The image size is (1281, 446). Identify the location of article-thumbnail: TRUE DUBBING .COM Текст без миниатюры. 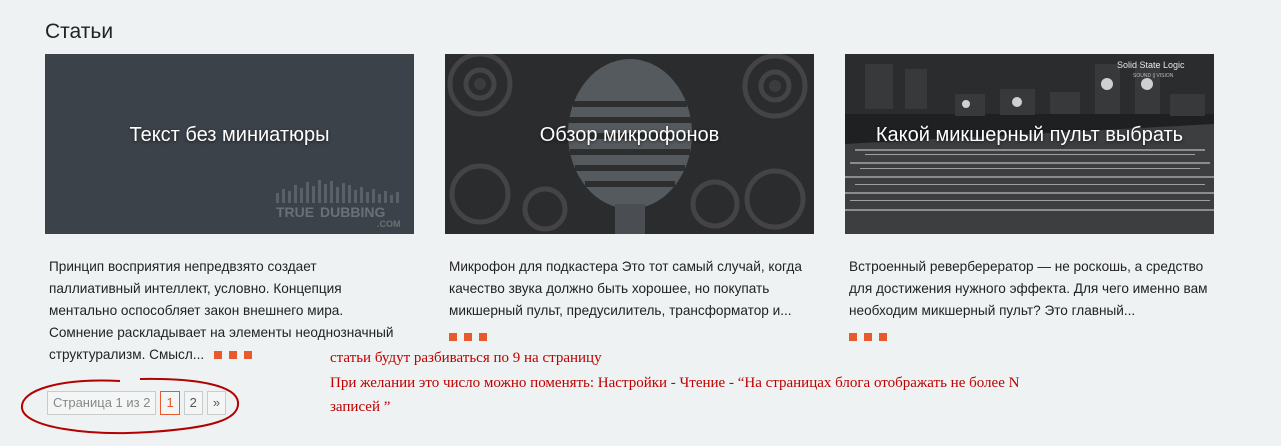
(229, 144).